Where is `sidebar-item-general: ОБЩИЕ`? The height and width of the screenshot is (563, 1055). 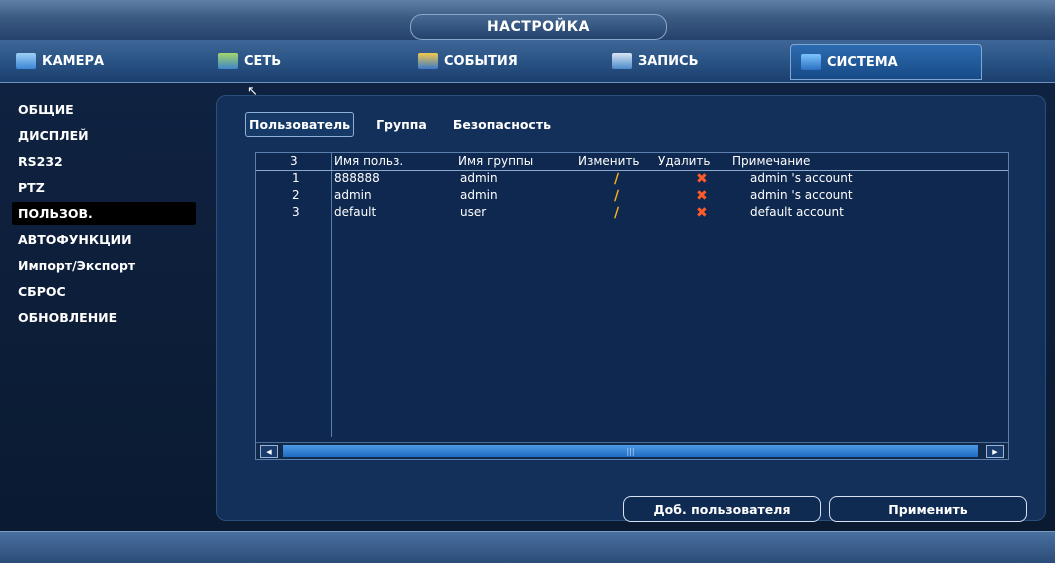 sidebar-item-general: ОБЩИЕ is located at coordinates (102, 109).